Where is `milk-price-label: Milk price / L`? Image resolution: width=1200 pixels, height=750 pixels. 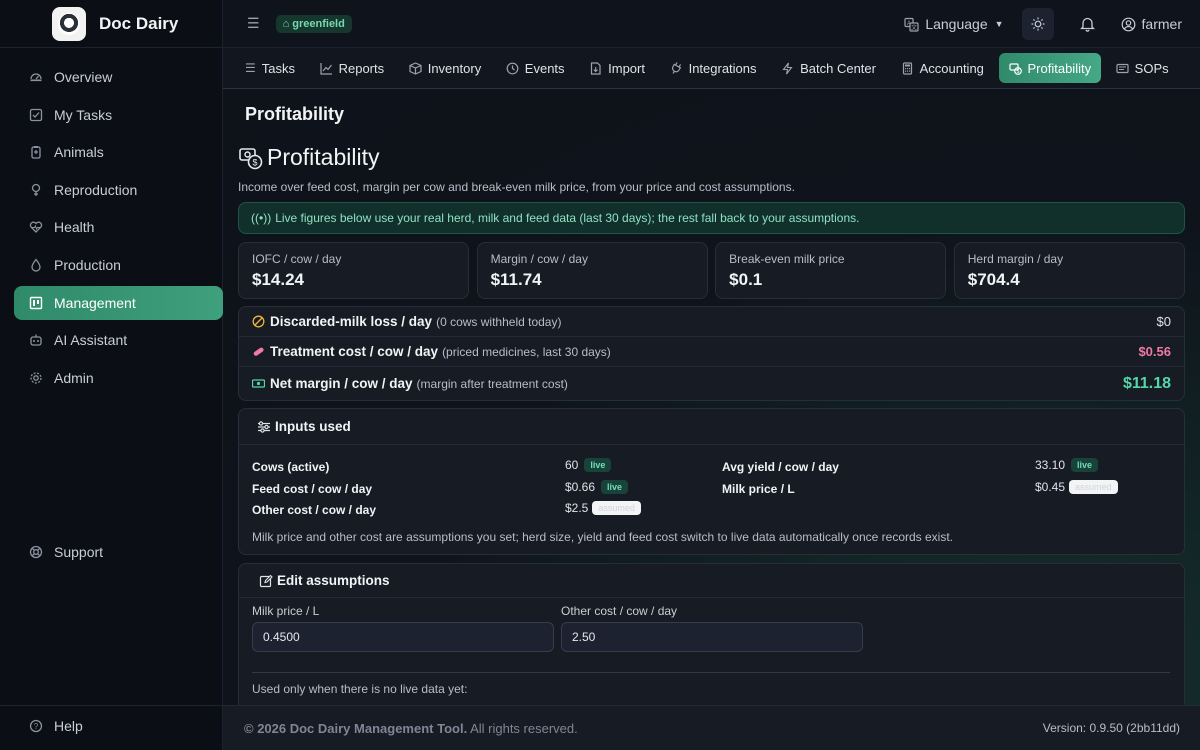
milk-price-label: Milk price / L is located at coordinates (286, 611).